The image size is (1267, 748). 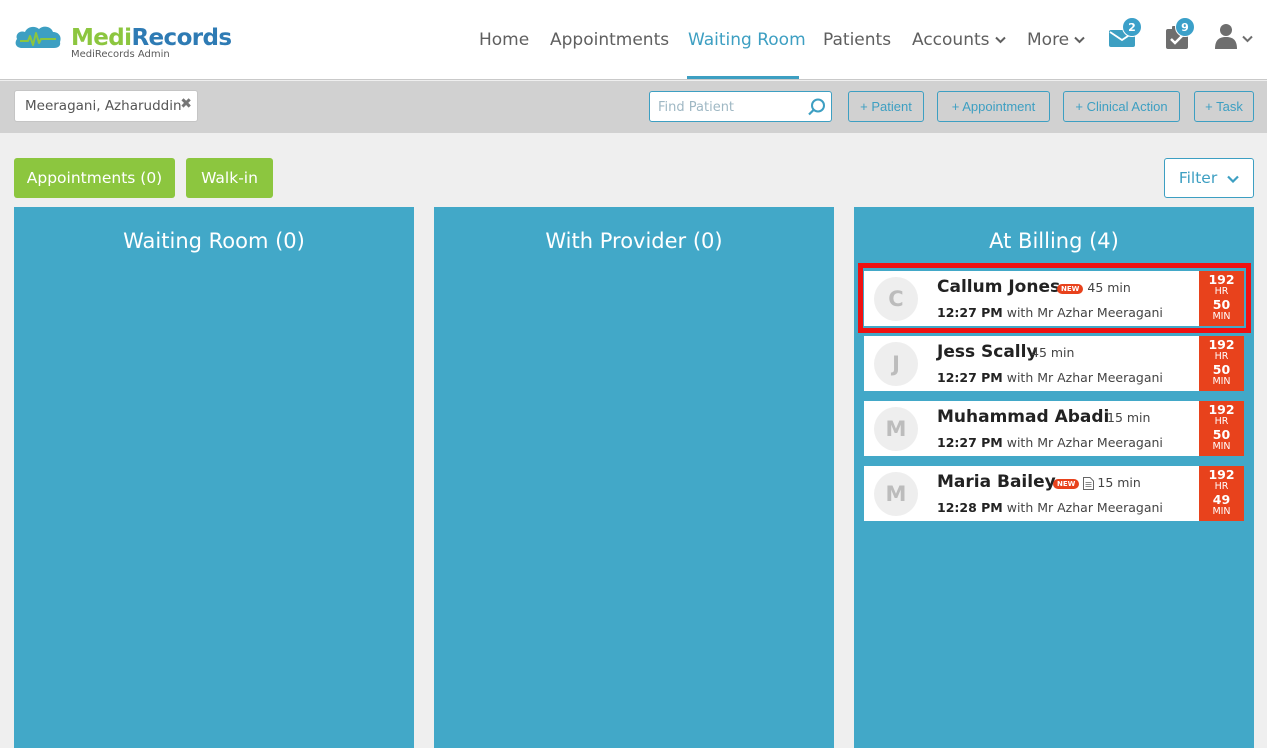 I want to click on nav-accounts-label: Accounts, so click(x=951, y=40).